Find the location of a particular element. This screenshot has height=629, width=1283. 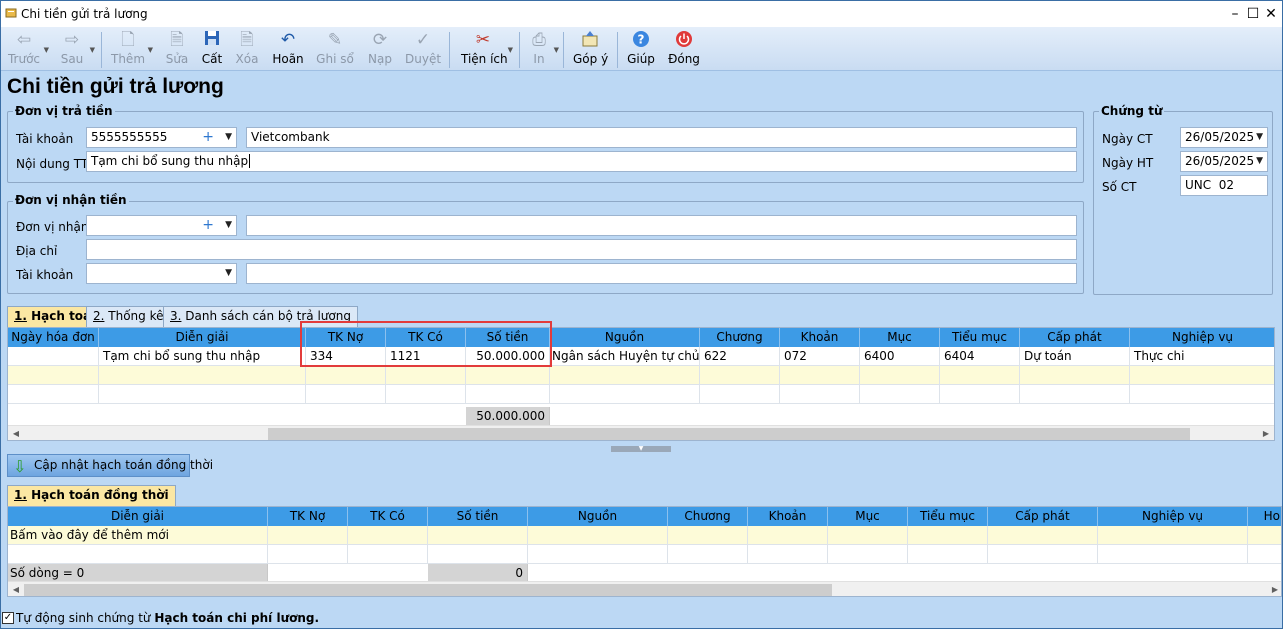

receiver-account-combo: ▼ is located at coordinates (161, 273).